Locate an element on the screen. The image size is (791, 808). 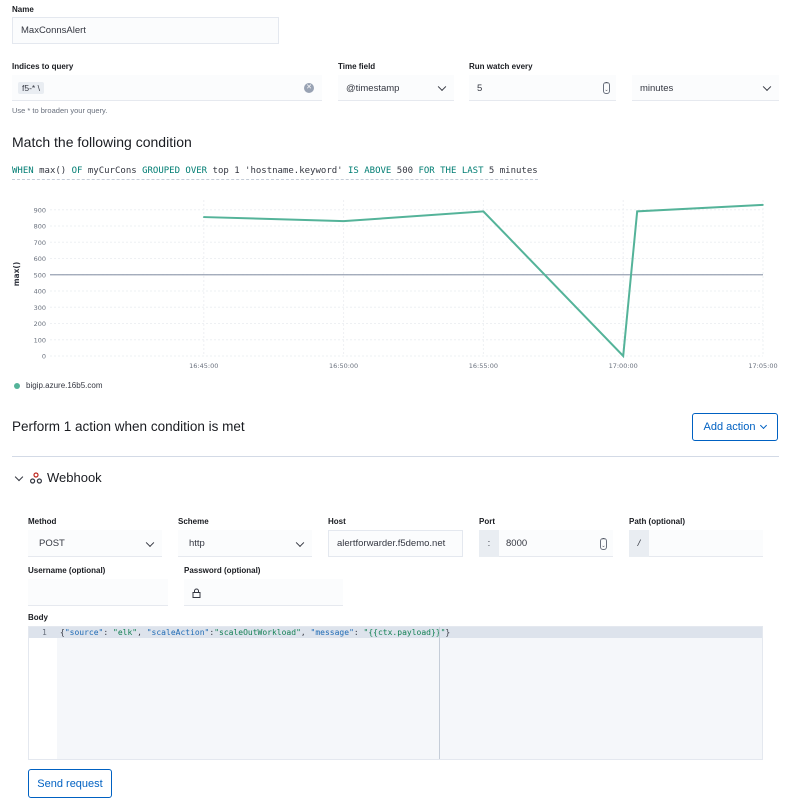
condition-keyword: IS ABOVE is located at coordinates (367, 171).